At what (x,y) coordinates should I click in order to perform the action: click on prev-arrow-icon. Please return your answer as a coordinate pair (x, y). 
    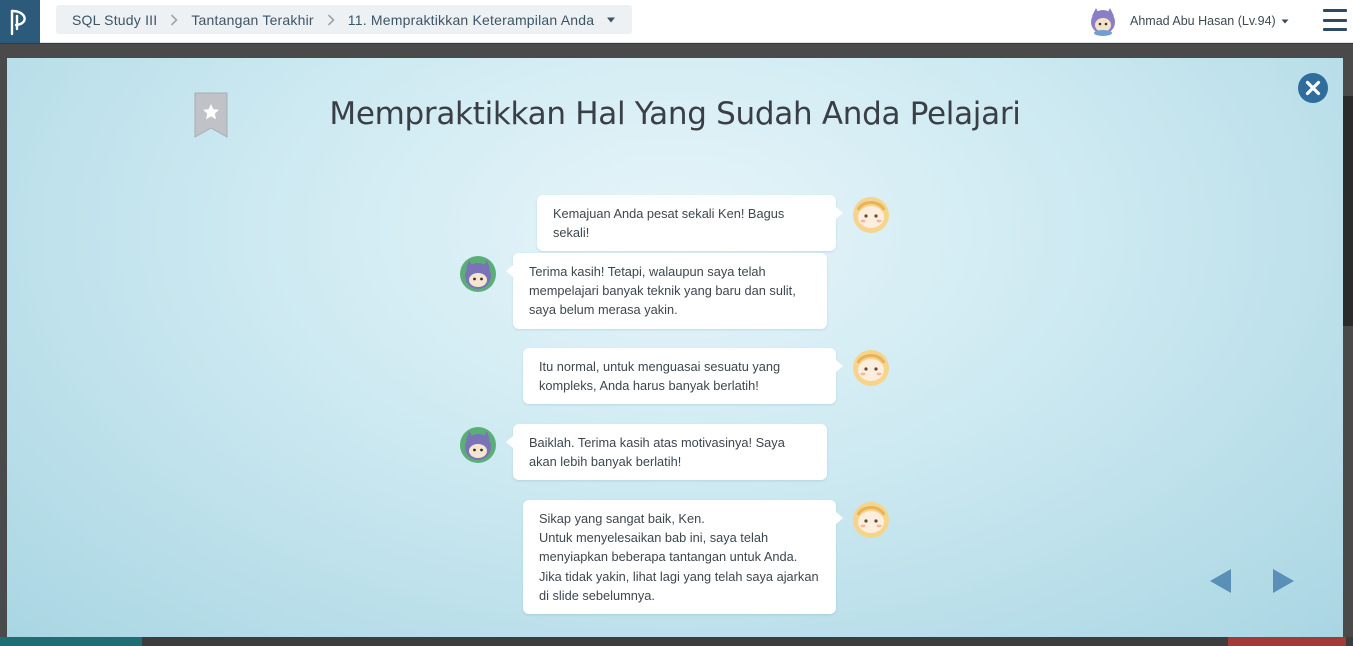
    Looking at the image, I should click on (1221, 581).